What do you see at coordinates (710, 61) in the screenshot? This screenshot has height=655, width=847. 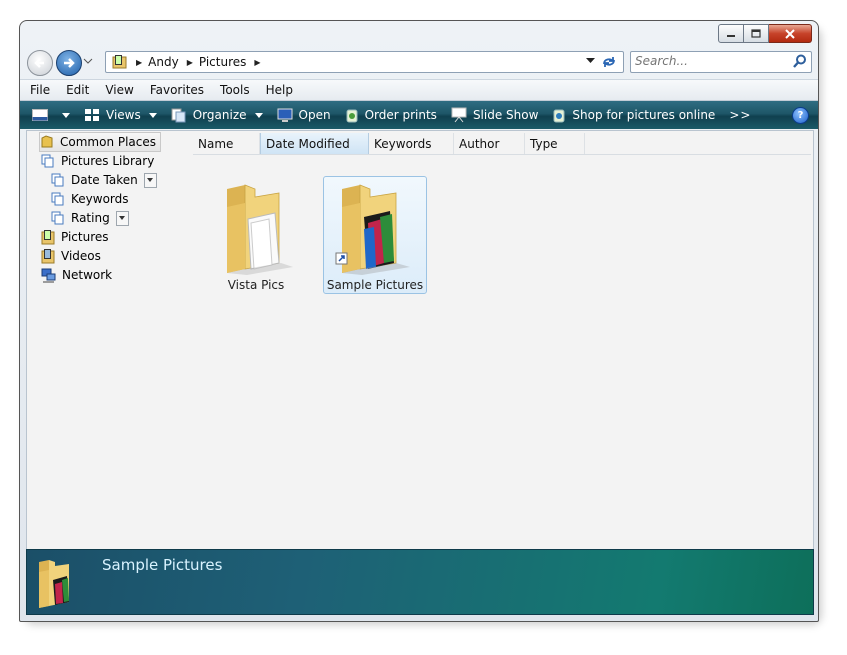 I see `search-input` at bounding box center [710, 61].